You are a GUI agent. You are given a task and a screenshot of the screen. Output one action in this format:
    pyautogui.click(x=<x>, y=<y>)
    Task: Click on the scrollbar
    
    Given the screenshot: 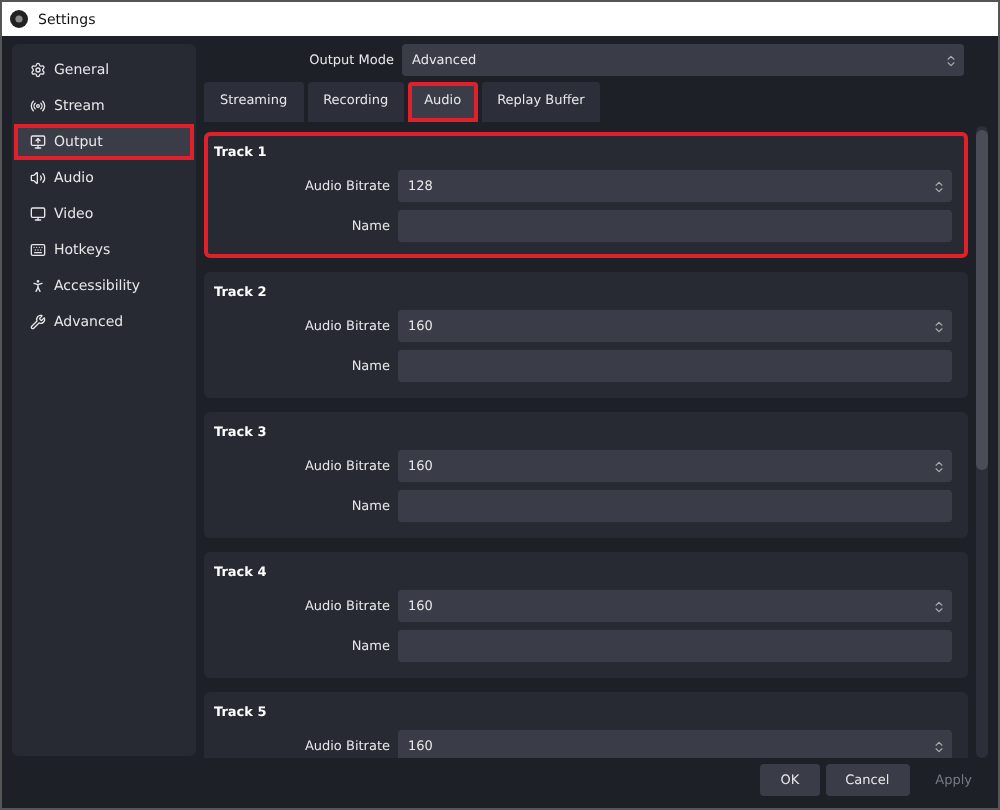 What is the action you would take?
    pyautogui.click(x=982, y=442)
    